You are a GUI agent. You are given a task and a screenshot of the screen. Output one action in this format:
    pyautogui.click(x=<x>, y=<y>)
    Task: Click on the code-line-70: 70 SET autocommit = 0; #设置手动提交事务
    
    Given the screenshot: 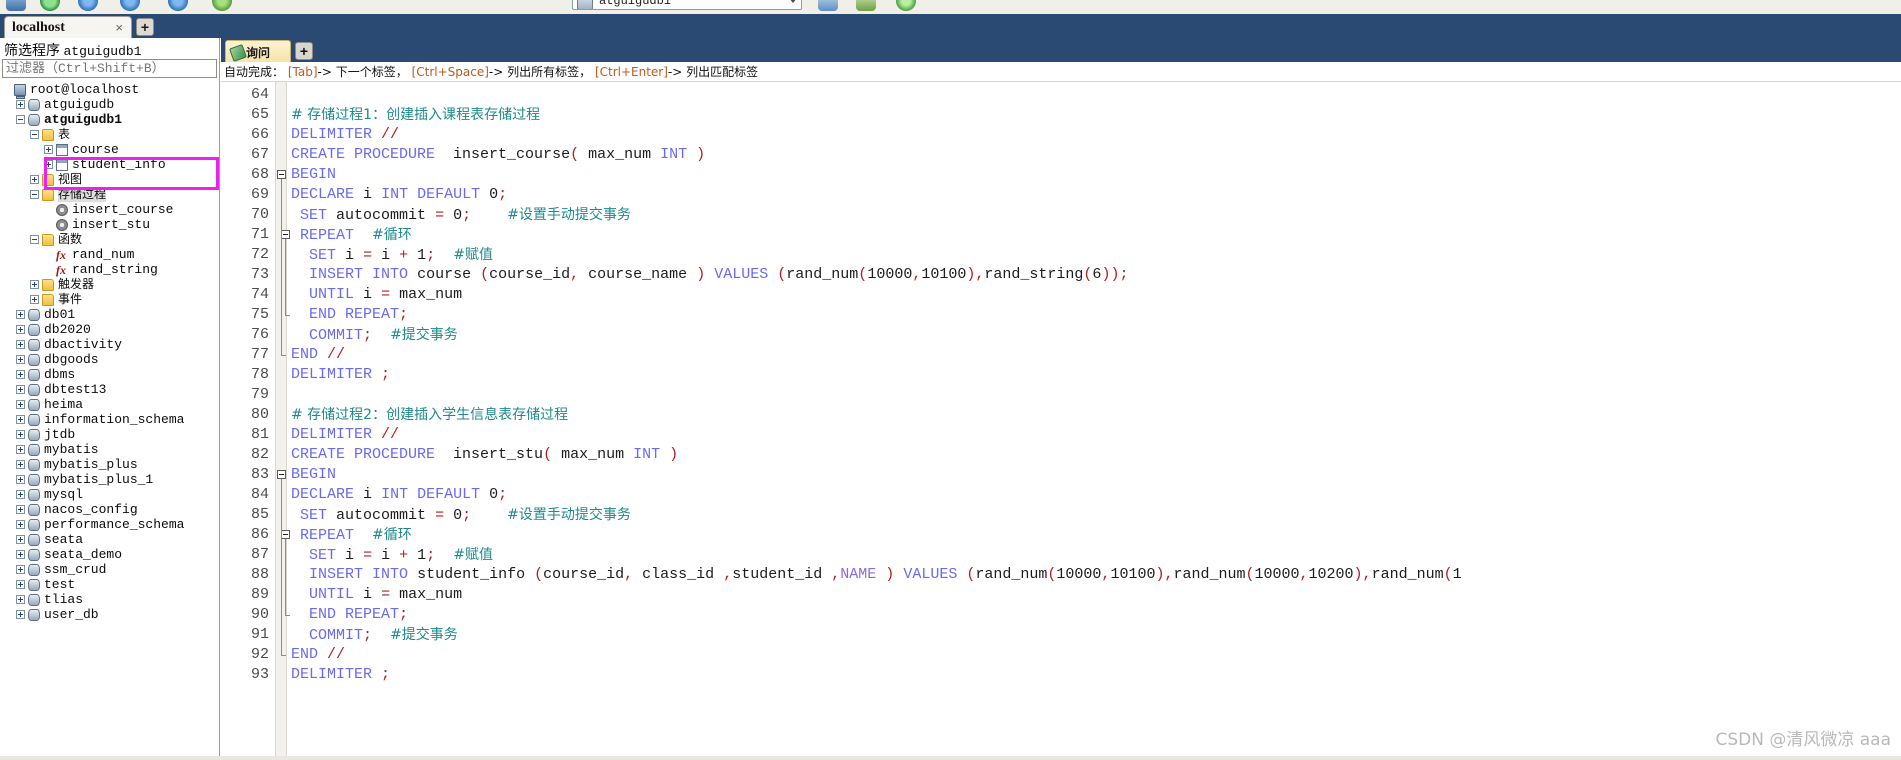 What is the action you would take?
    pyautogui.click(x=1061, y=215)
    